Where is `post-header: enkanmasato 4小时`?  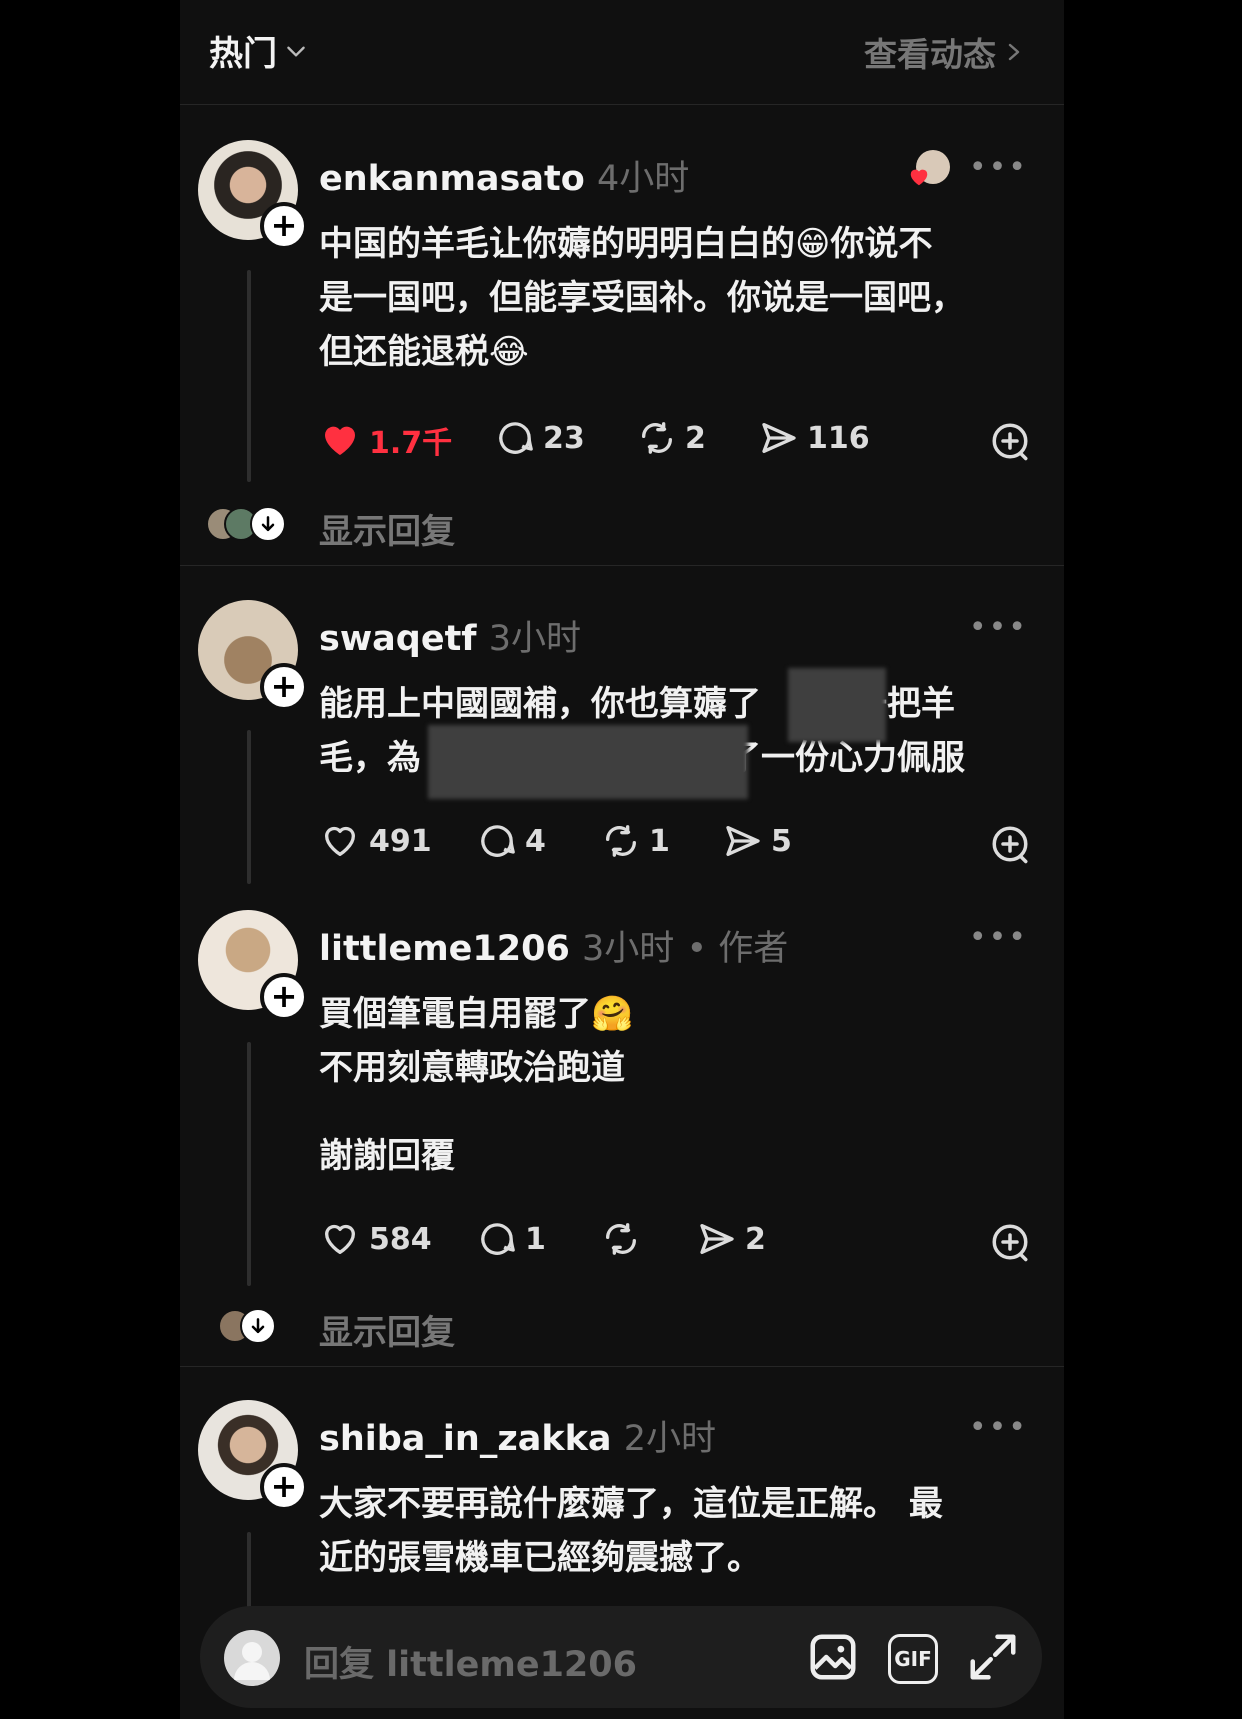
post-header: enkanmasato 4小时 is located at coordinates (504, 175).